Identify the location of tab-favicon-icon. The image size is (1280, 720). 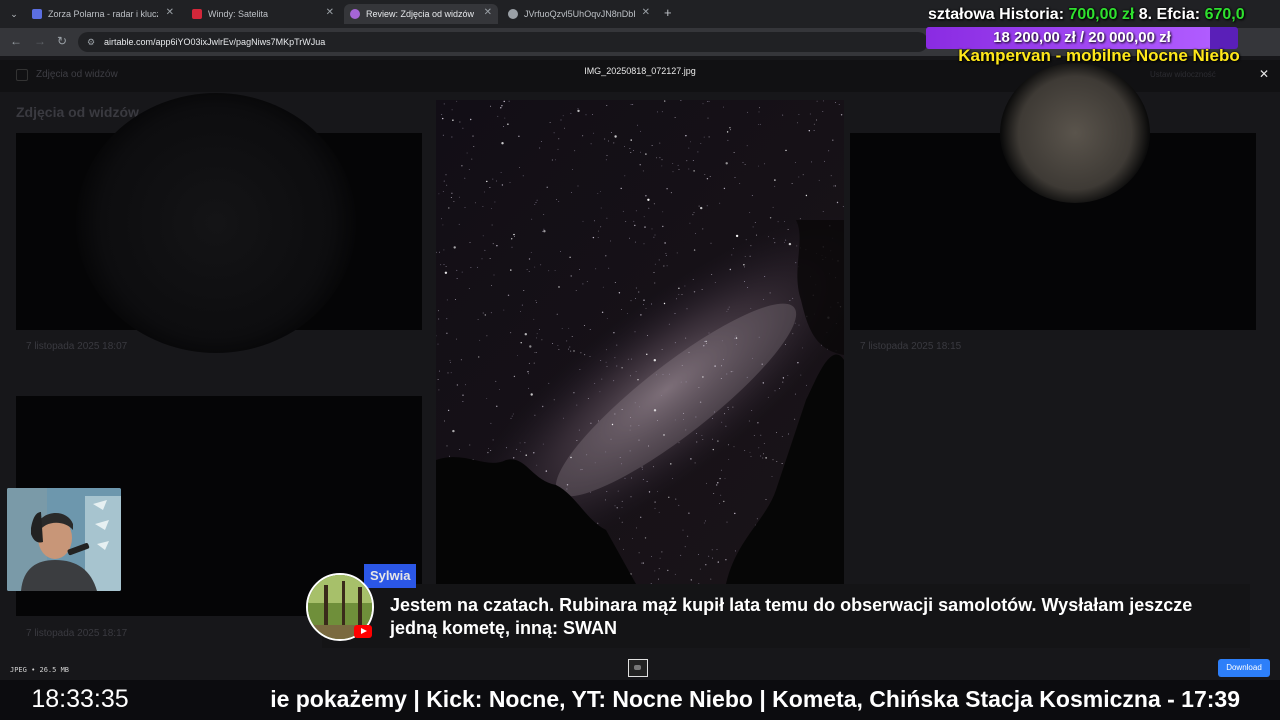
(37, 14).